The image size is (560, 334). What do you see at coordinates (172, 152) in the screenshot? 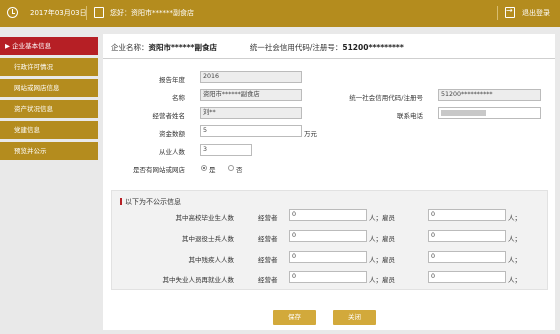
I see `staff-label: 从业人数` at bounding box center [172, 152].